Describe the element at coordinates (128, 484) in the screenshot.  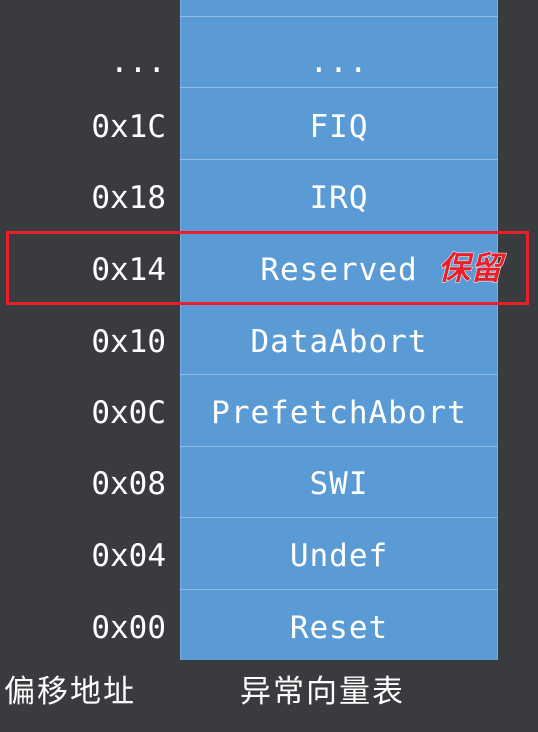
I see `offset-label-0x08: 0x08` at that location.